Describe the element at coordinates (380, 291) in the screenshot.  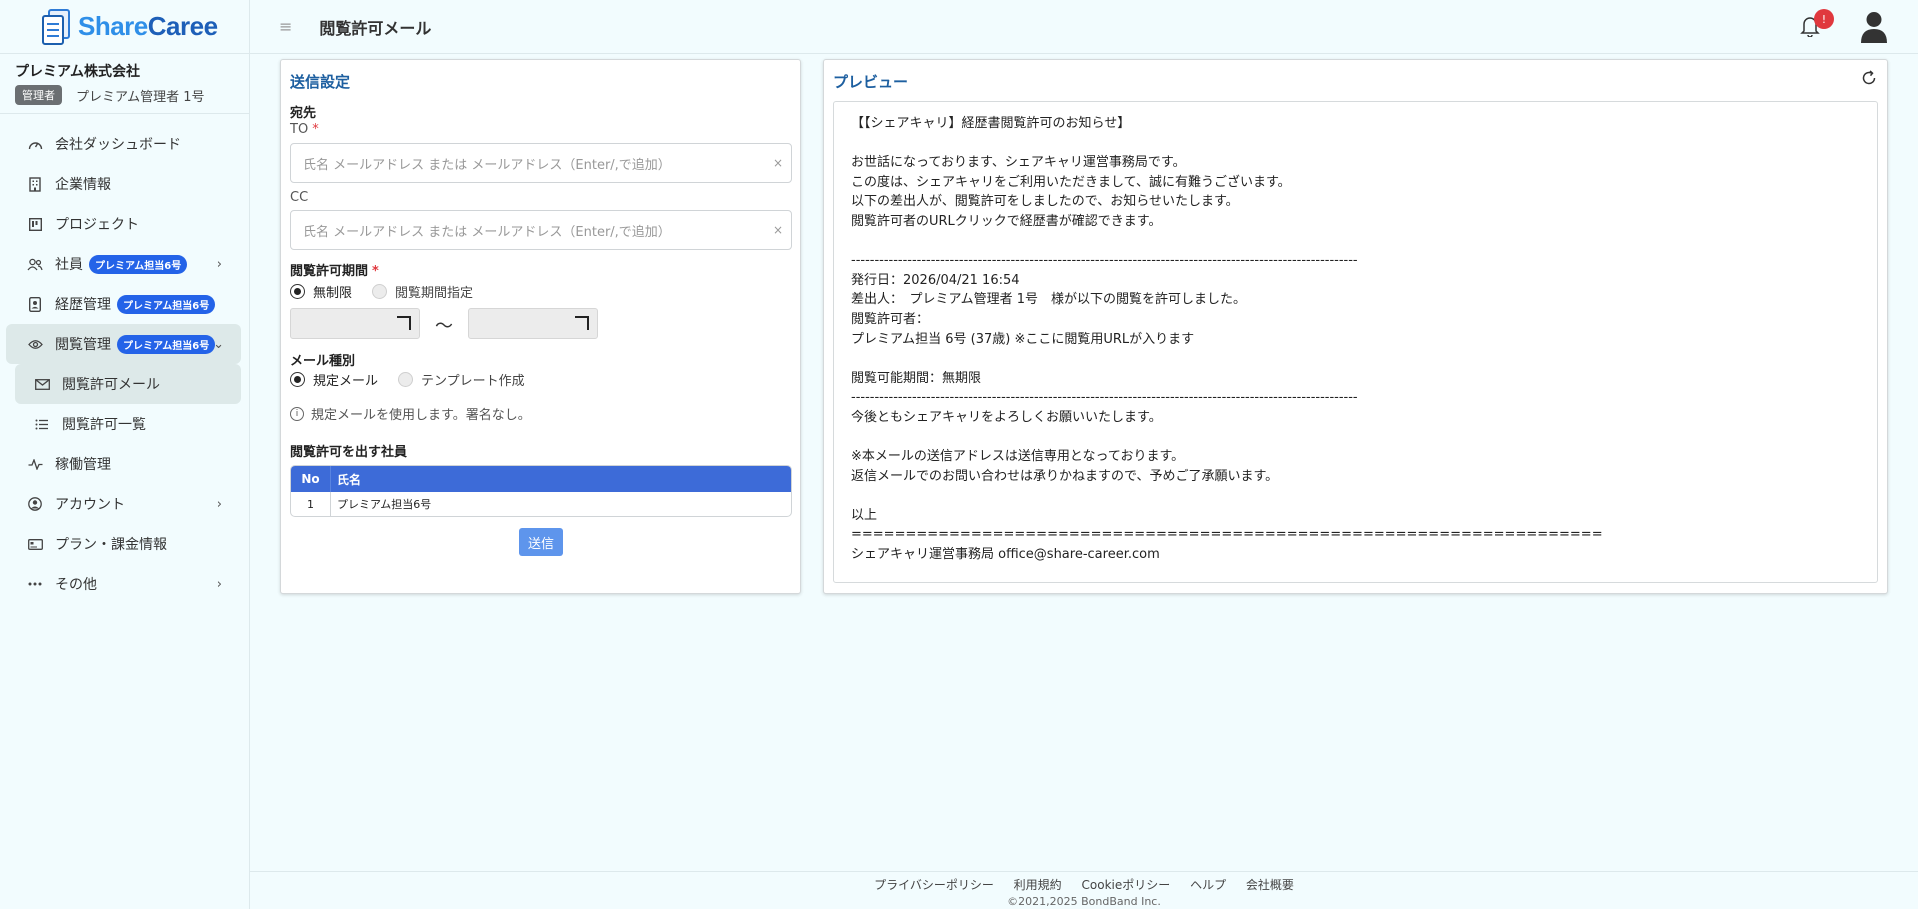
I see `period-specified-radio` at that location.